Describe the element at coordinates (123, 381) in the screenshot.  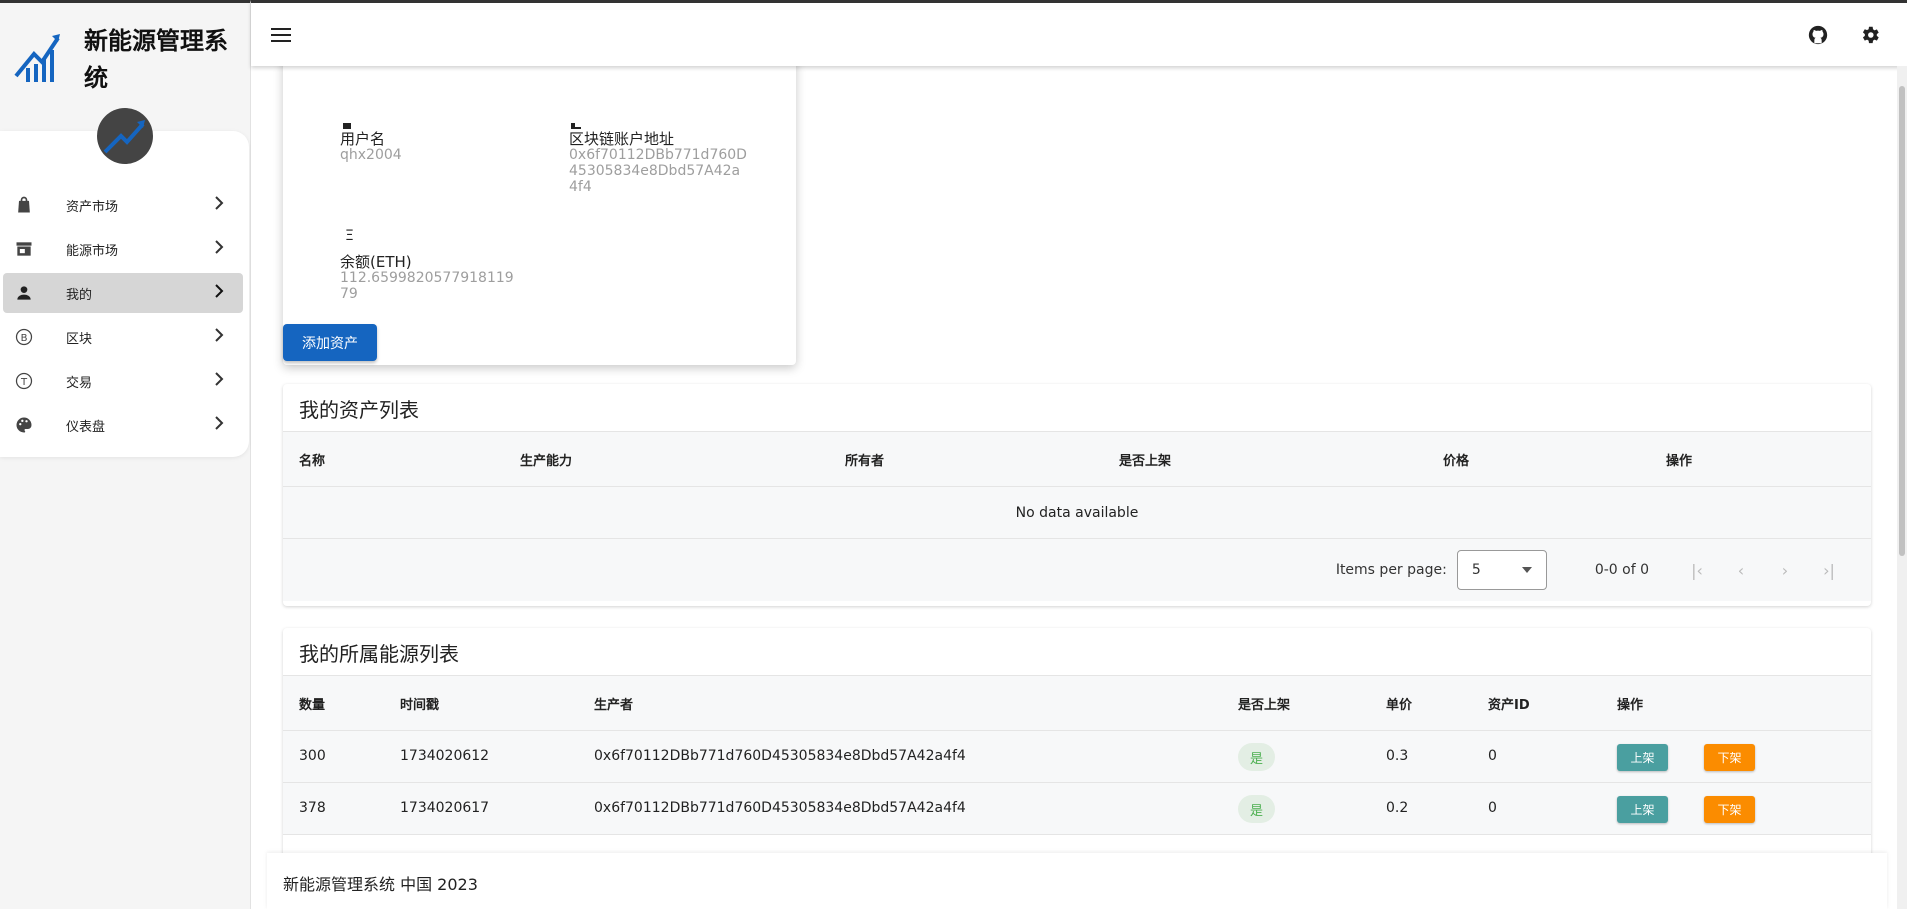
I see `sidebar-item-transactions: T 交易` at that location.